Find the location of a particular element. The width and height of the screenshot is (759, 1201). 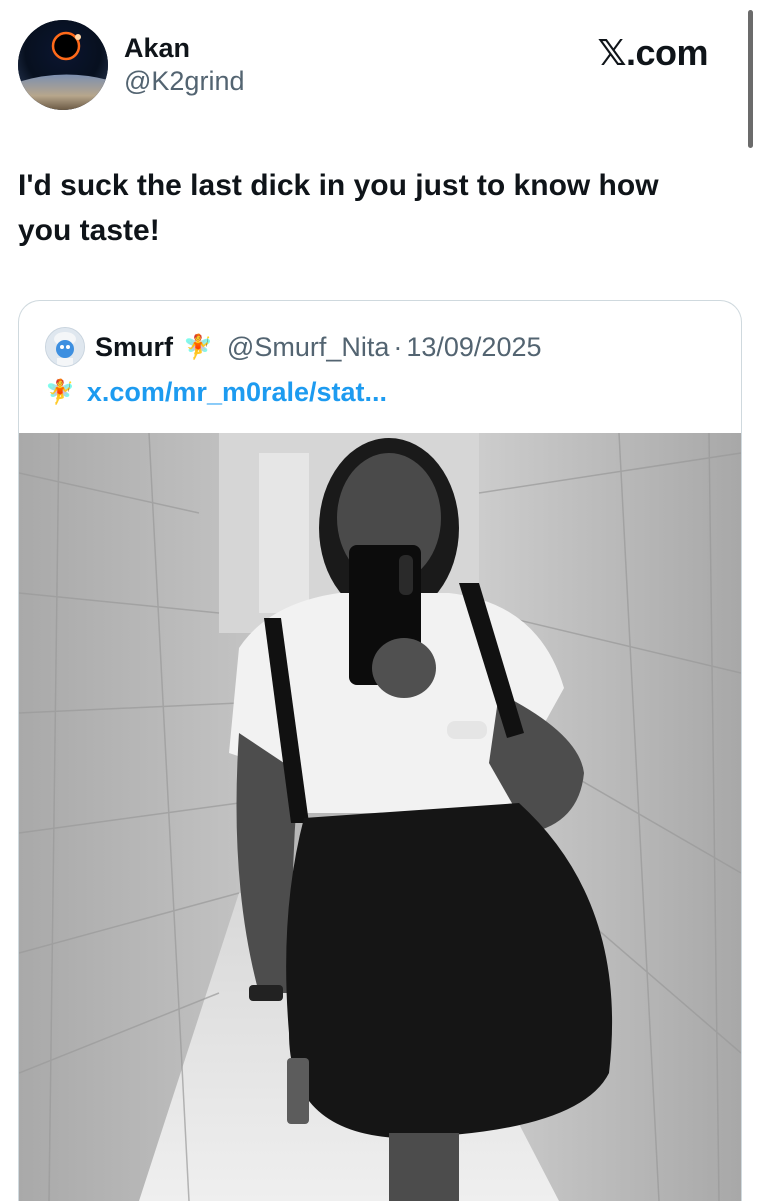

quoted-author-avatar is located at coordinates (65, 347).